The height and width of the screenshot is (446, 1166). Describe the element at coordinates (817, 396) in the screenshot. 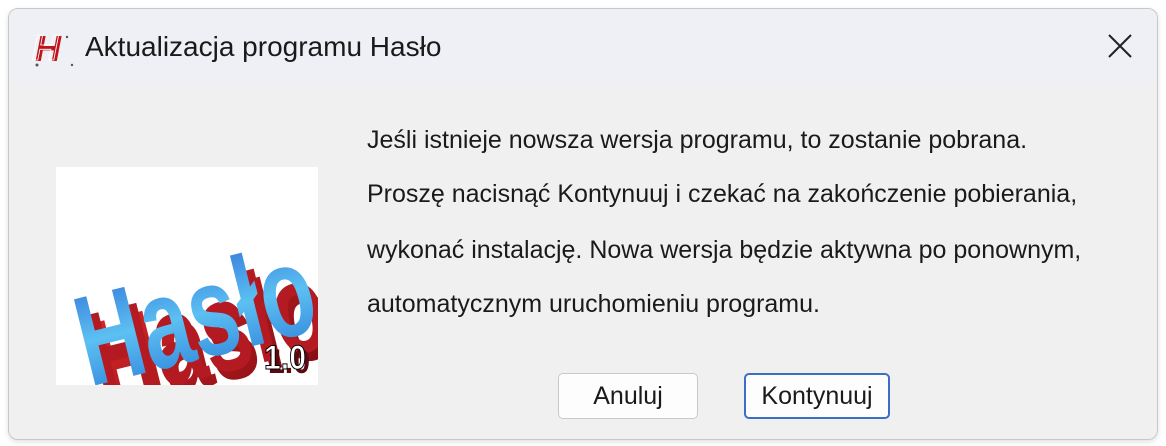

I see `continue-button: Kontynuuj` at that location.